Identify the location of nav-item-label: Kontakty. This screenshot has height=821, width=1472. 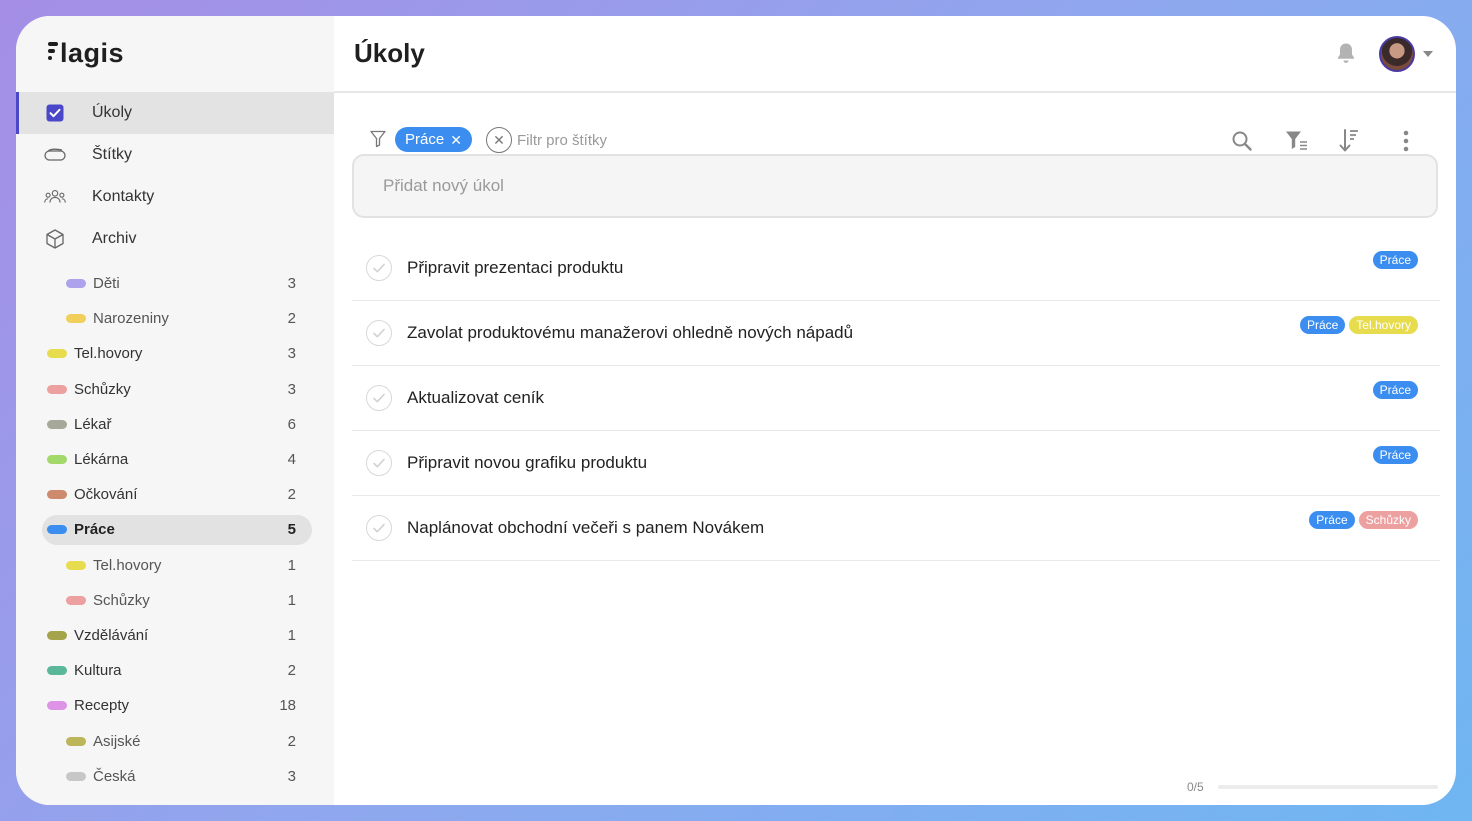
(123, 196).